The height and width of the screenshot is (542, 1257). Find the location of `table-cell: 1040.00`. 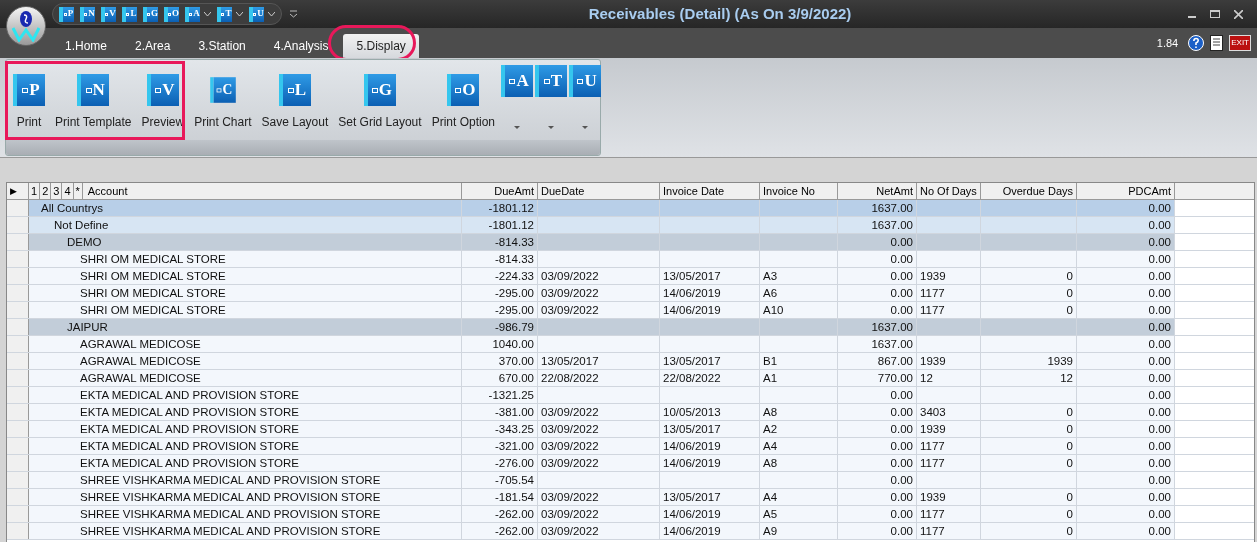

table-cell: 1040.00 is located at coordinates (500, 344).